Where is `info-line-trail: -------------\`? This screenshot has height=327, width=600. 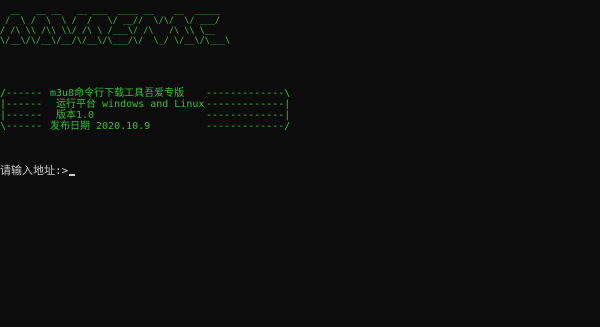
info-line-trail: -------------\ is located at coordinates (248, 93).